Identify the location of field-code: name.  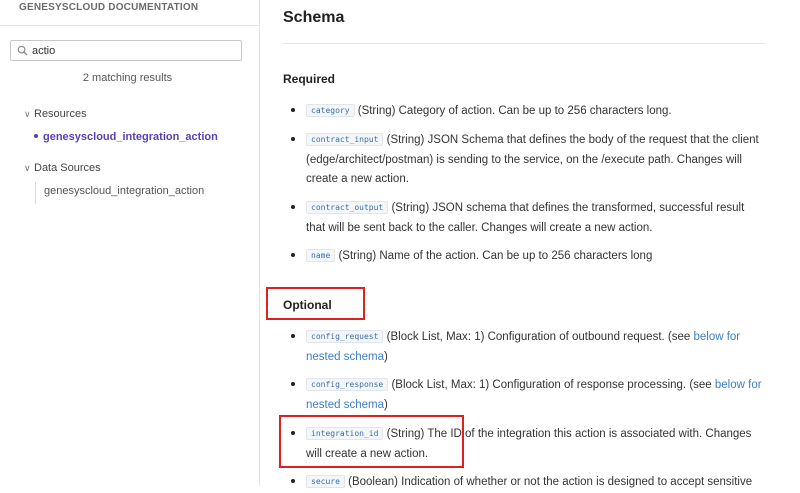
(321, 255).